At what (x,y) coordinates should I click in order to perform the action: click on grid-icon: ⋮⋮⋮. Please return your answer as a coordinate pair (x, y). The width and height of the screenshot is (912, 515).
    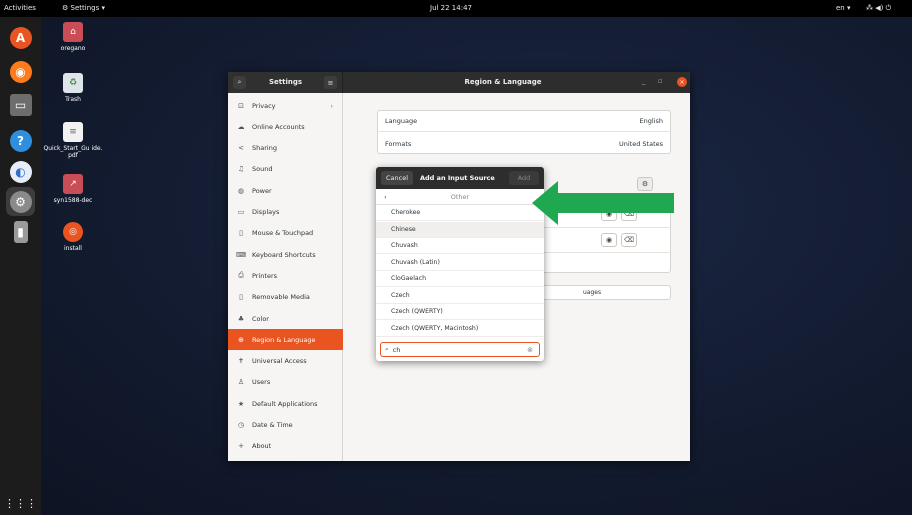
    Looking at the image, I should click on (20, 503).